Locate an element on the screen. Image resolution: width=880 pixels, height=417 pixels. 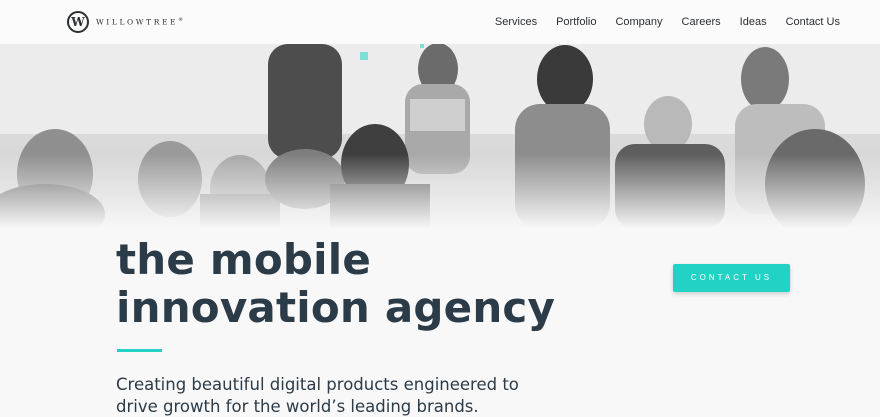
nav-services: Services is located at coordinates (516, 22).